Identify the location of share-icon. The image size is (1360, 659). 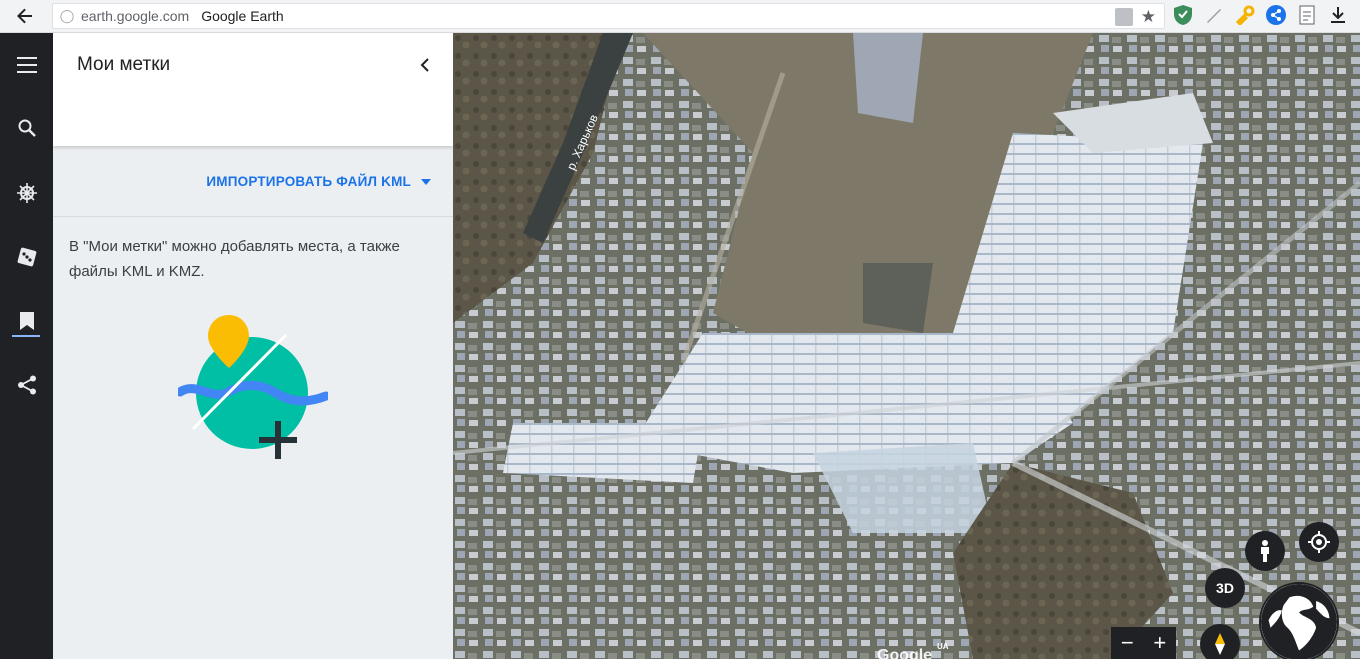
(26, 385).